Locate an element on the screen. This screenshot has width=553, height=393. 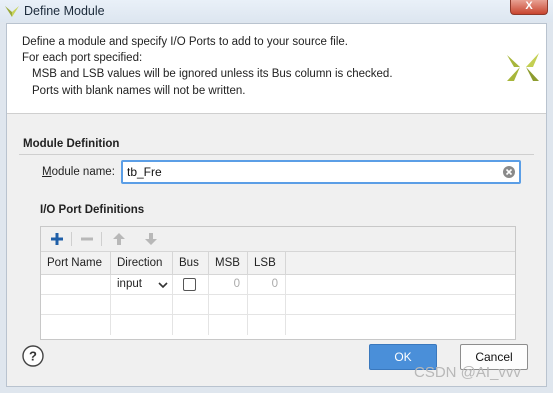
port-name-cell is located at coordinates (76, 285).